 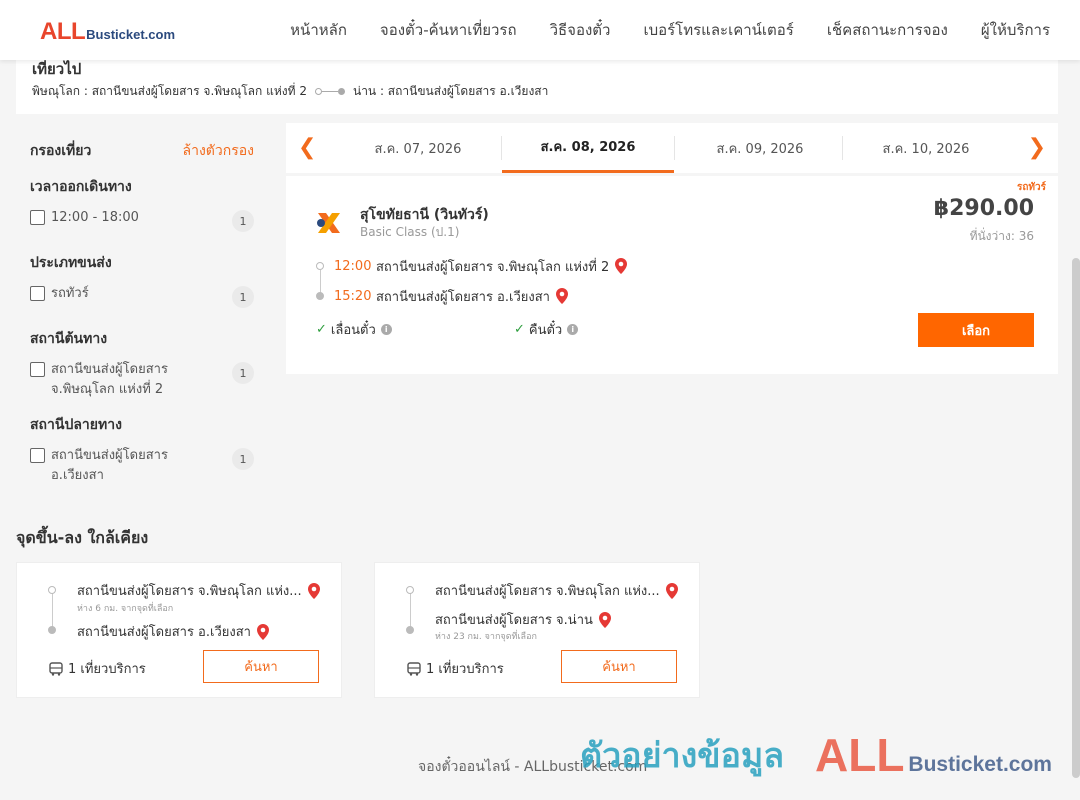 What do you see at coordinates (142, 220) in the screenshot?
I see `filter-option: 12:00 - 18:00 1` at bounding box center [142, 220].